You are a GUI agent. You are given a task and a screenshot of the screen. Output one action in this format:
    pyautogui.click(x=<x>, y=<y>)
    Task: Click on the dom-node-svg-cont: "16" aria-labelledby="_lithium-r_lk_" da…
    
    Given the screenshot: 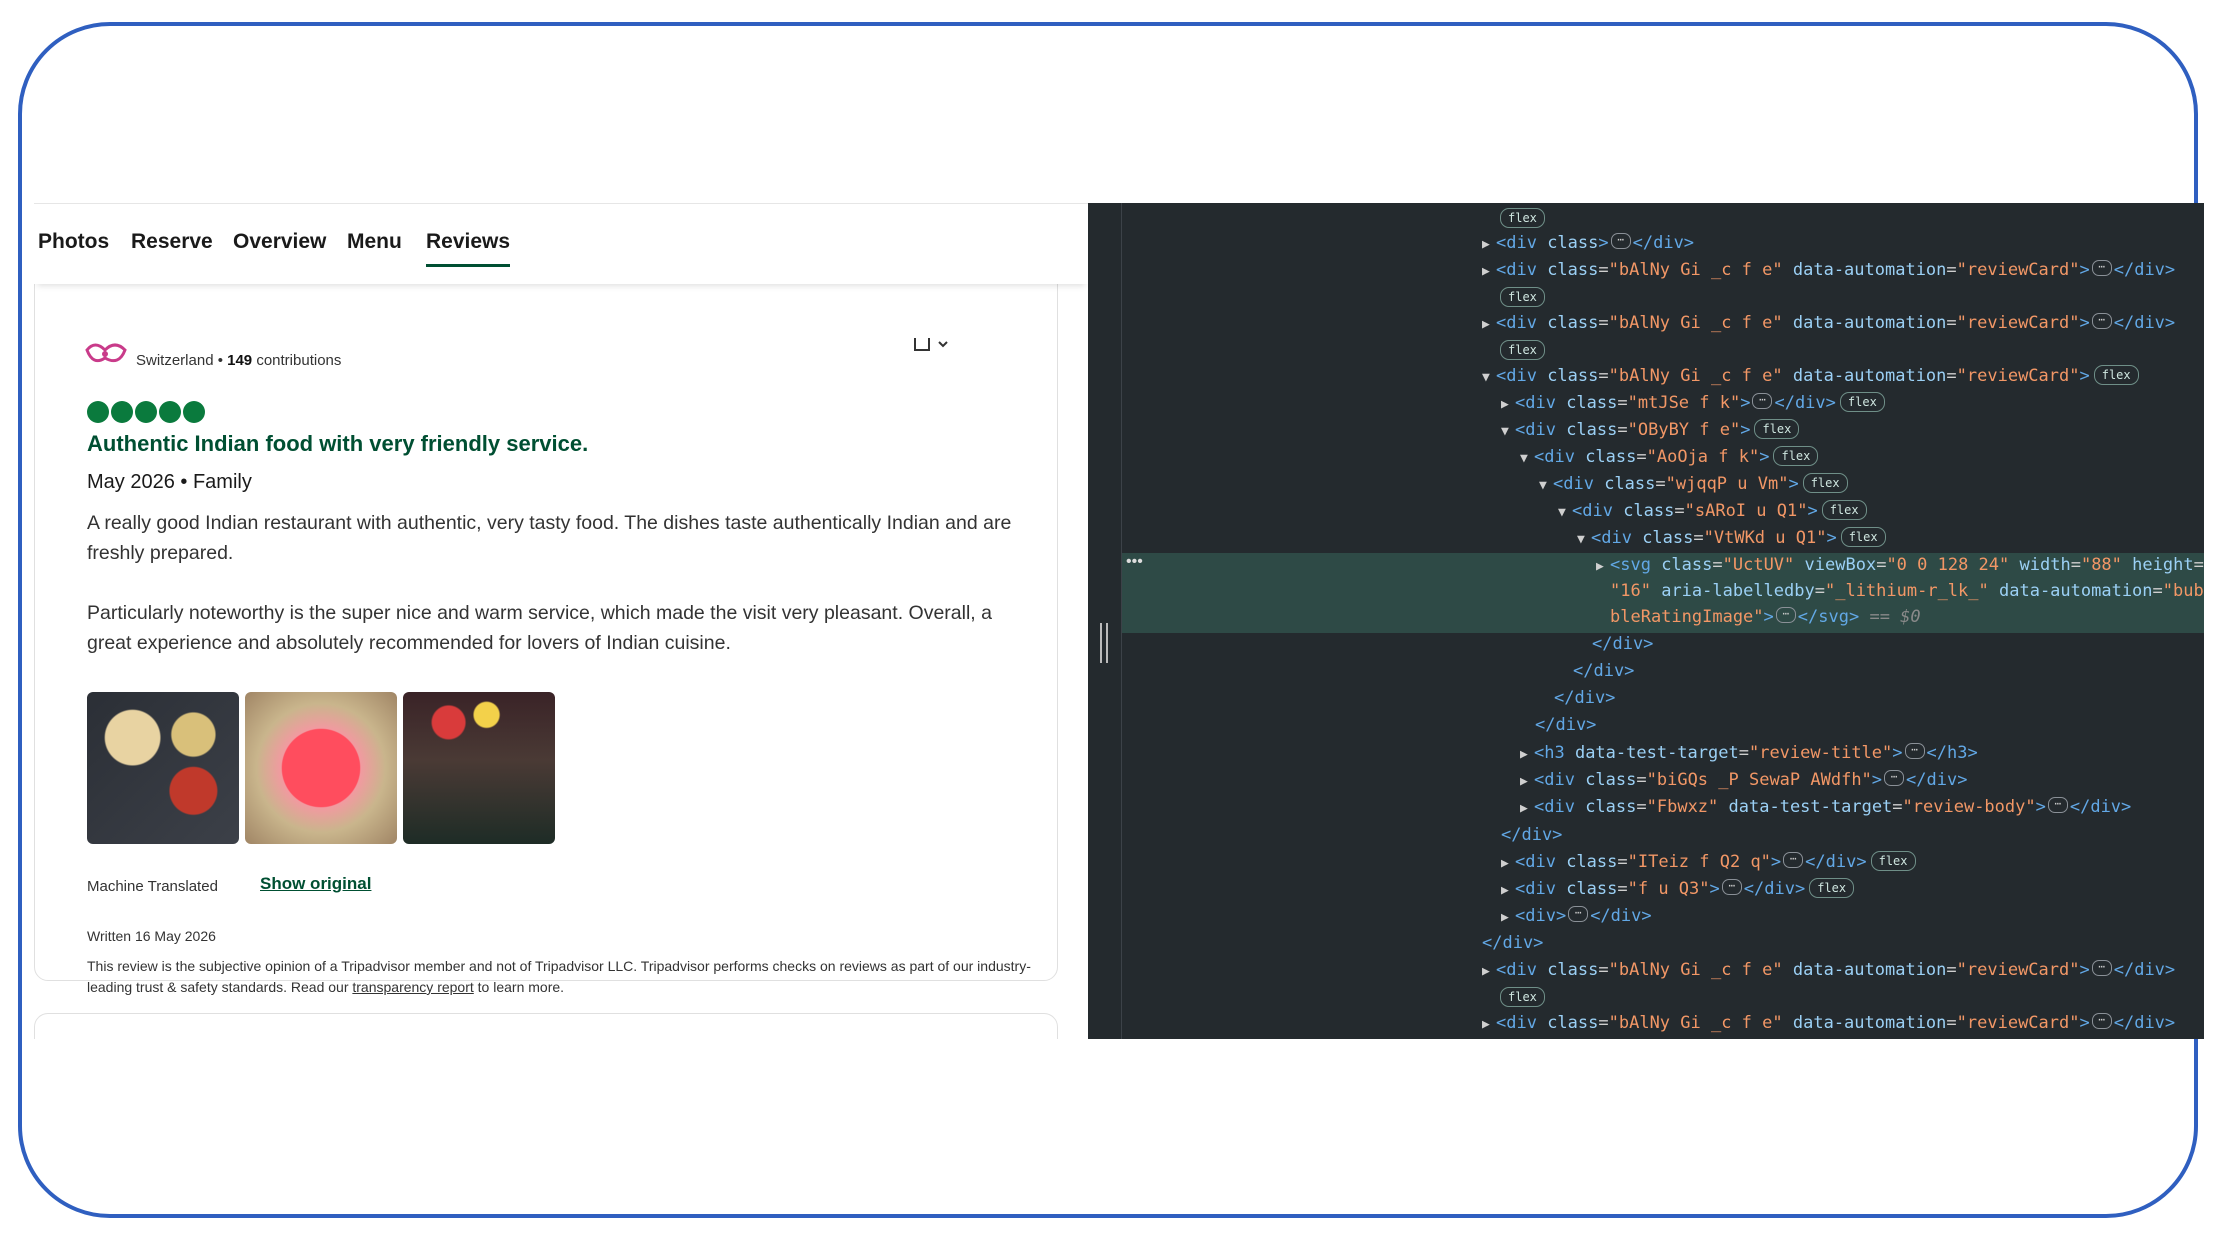 What is the action you would take?
    pyautogui.click(x=1907, y=591)
    